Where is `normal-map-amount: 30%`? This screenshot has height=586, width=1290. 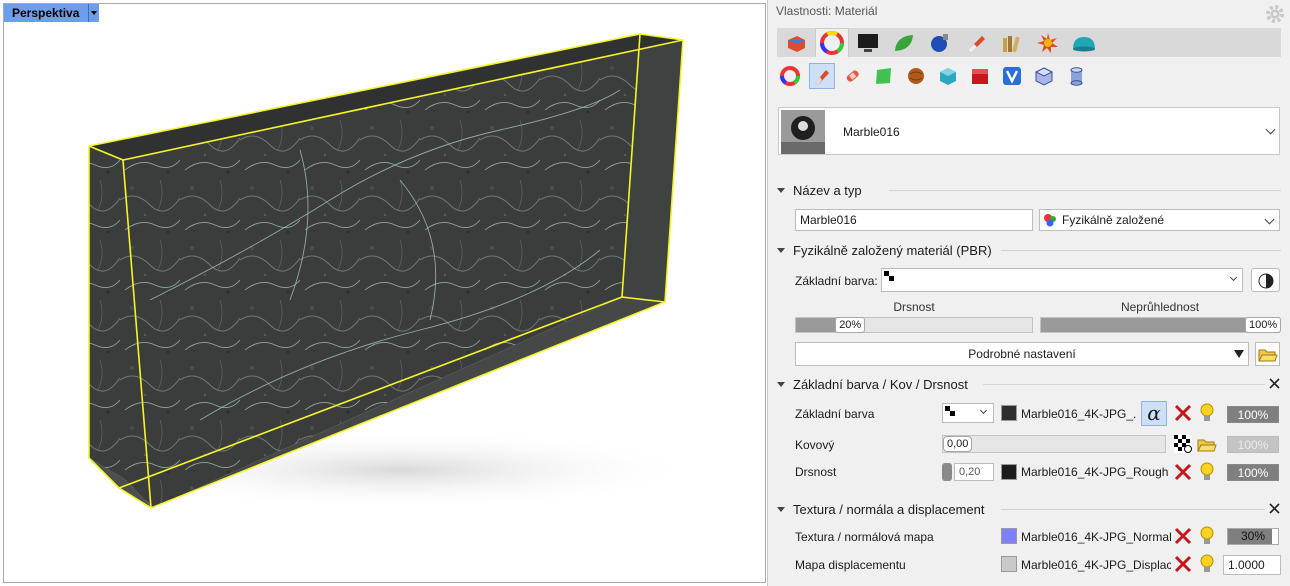
normal-map-amount: 30% is located at coordinates (1253, 536).